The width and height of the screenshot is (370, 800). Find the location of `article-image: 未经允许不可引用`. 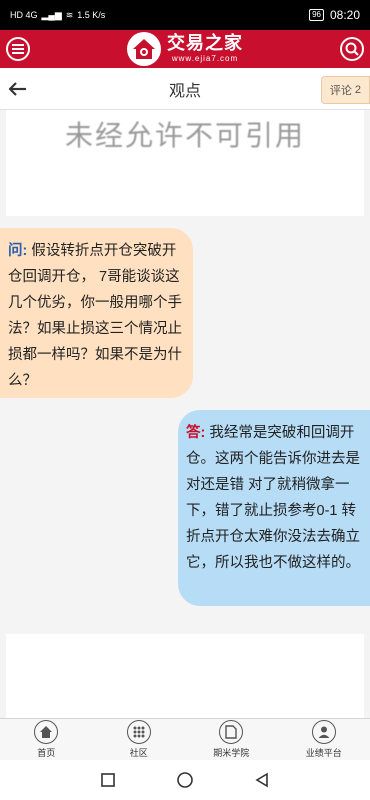

article-image: 未经允许不可引用 is located at coordinates (185, 163).